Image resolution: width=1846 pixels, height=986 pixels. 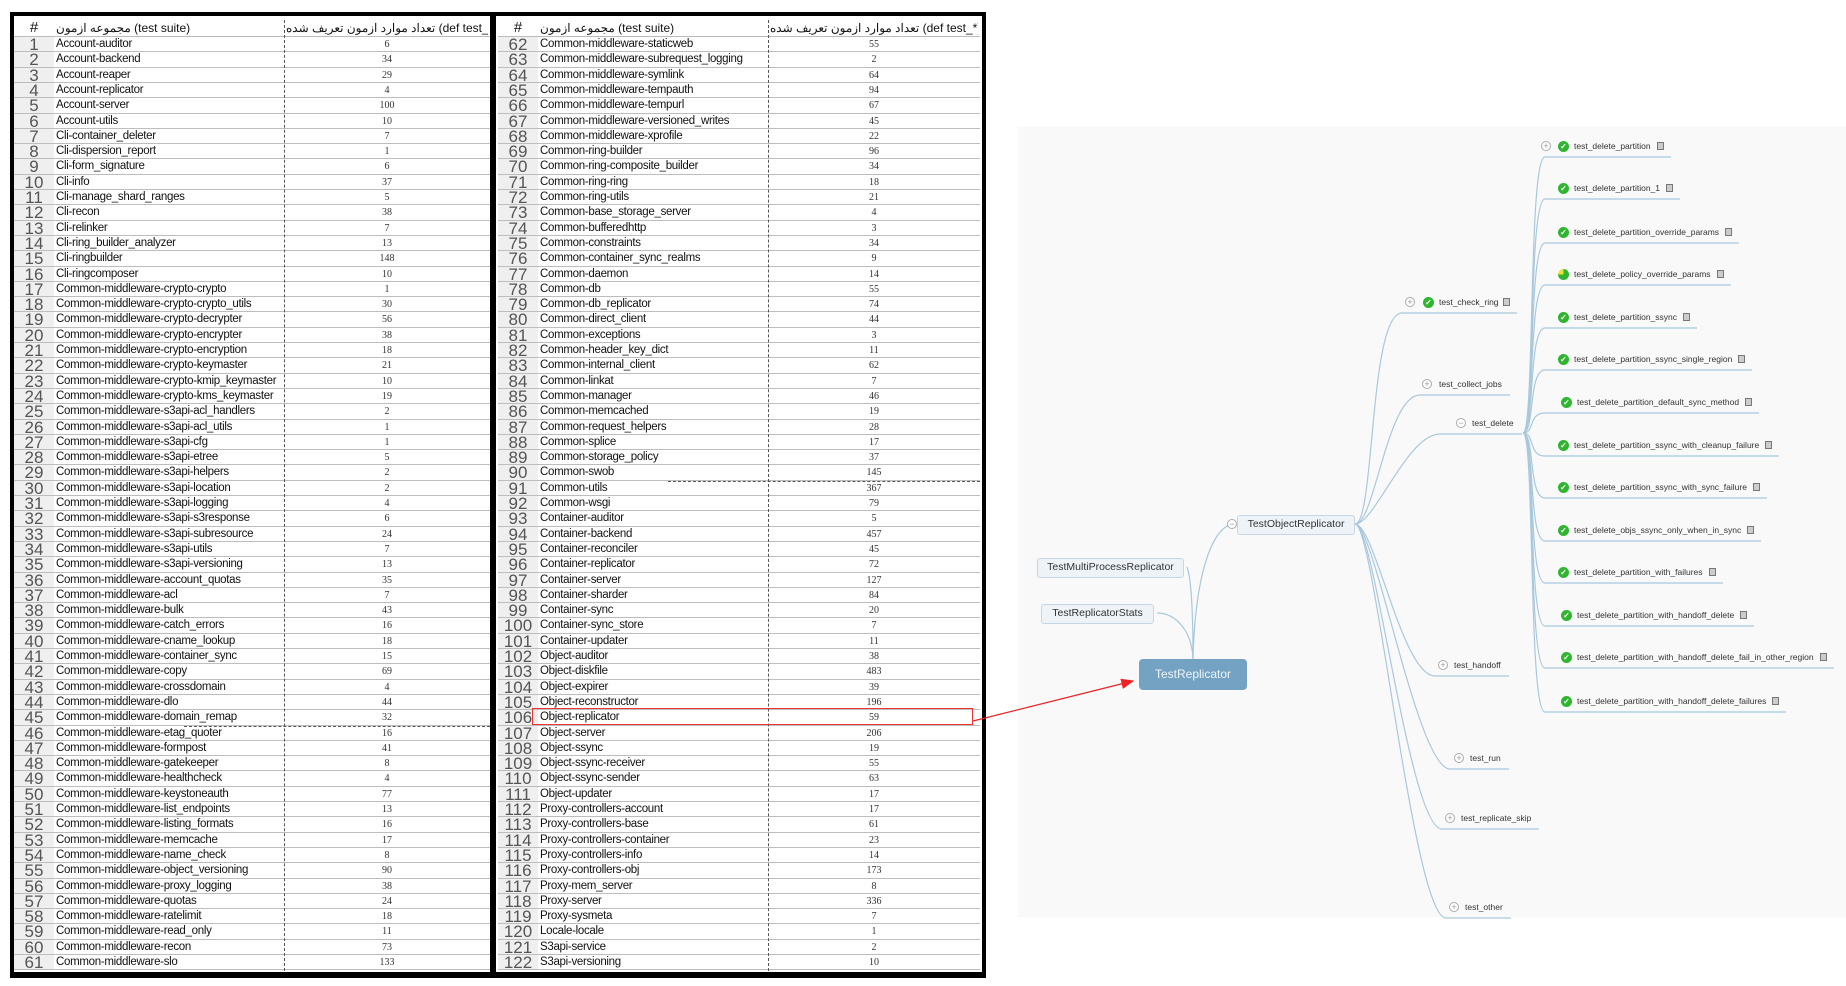 I want to click on leaf-node: test_delete_objs_ssync_only_when_in_sync, so click(x=1657, y=530).